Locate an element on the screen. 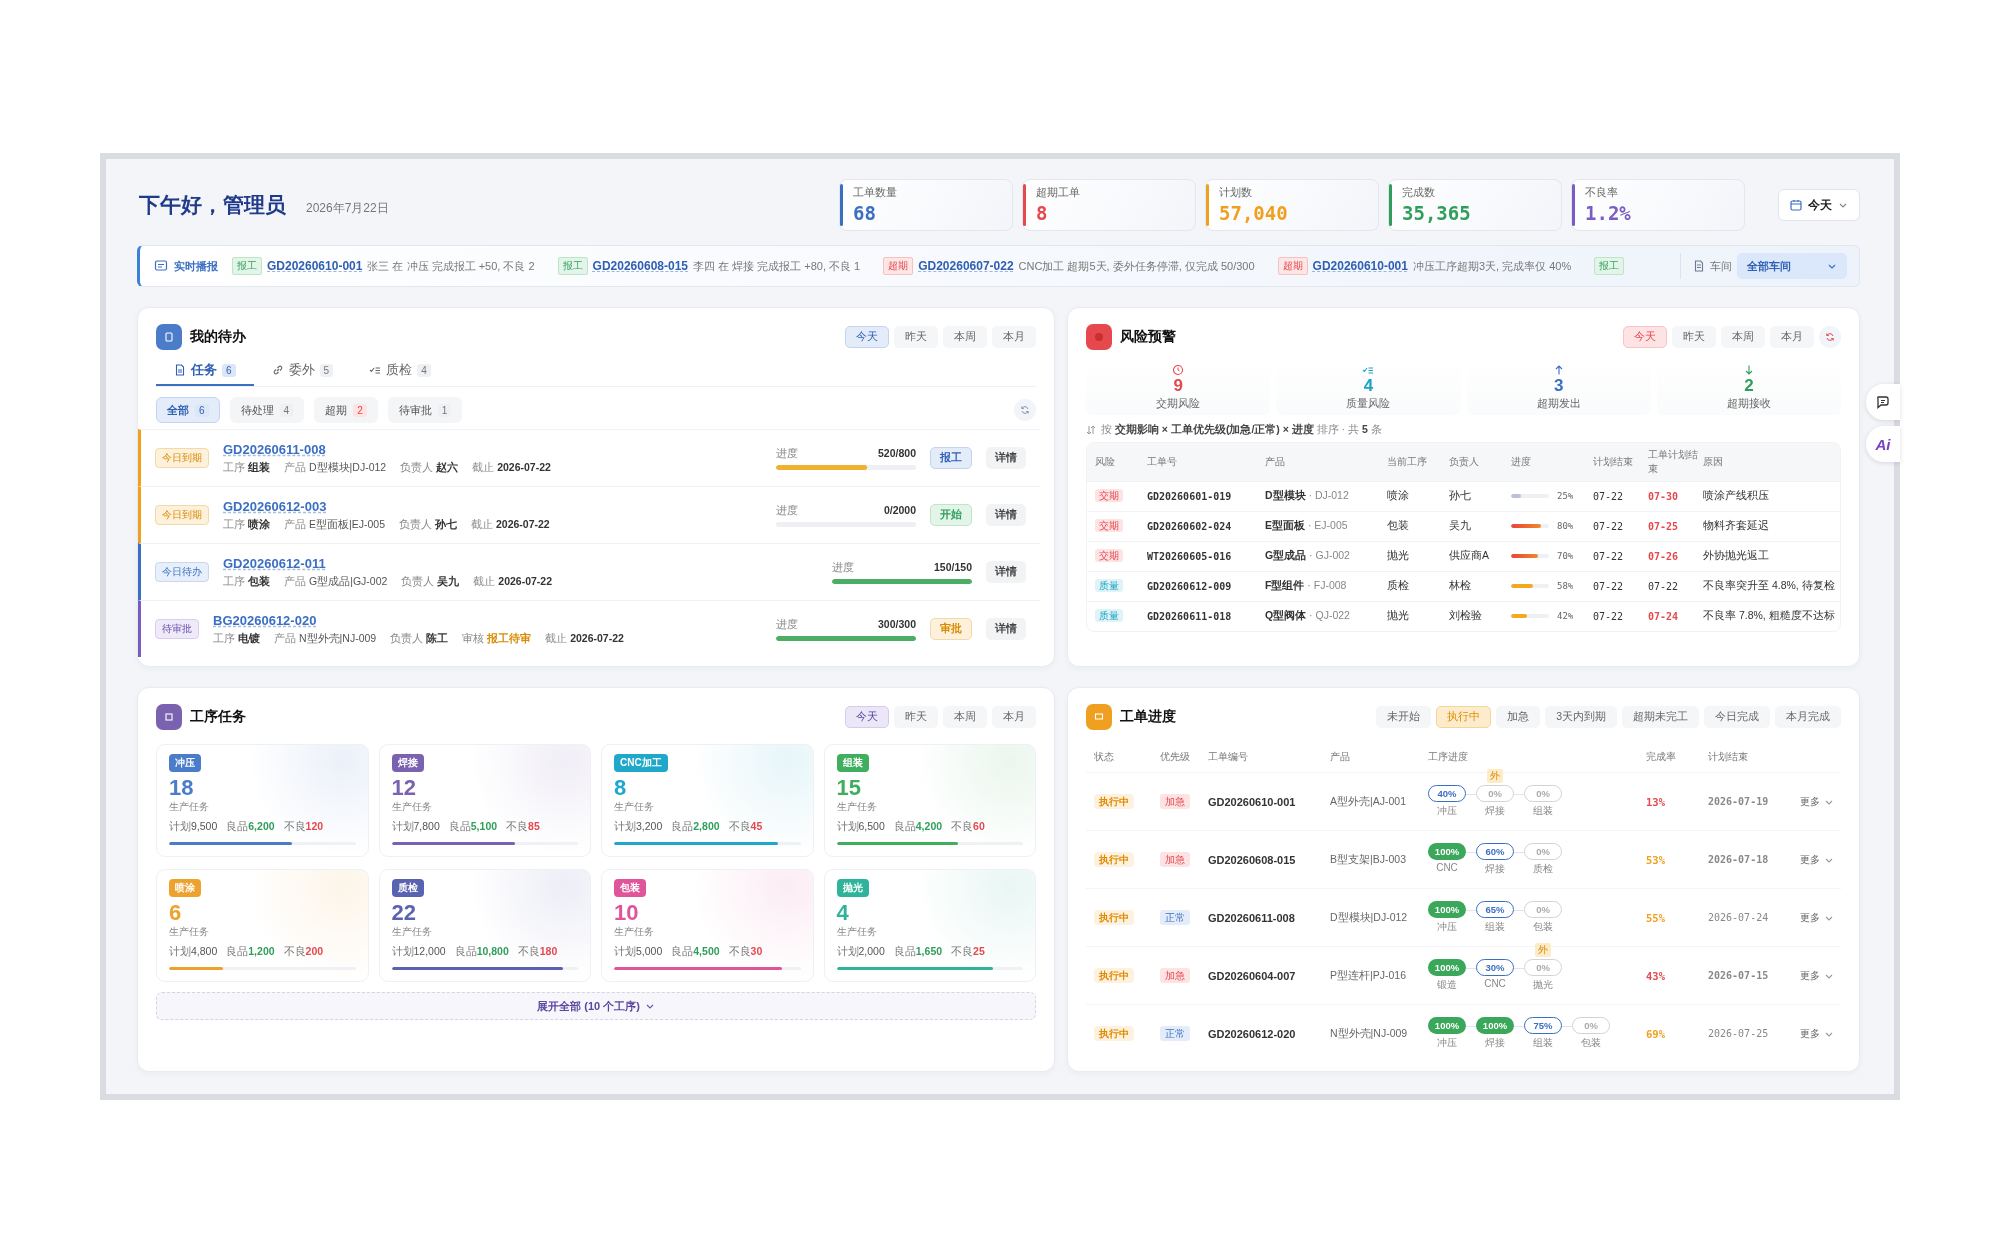 This screenshot has height=1250, width=2000. process-card: 组装 15 生产任务 计划6,500 良品4,200 不良60 is located at coordinates (929, 800).